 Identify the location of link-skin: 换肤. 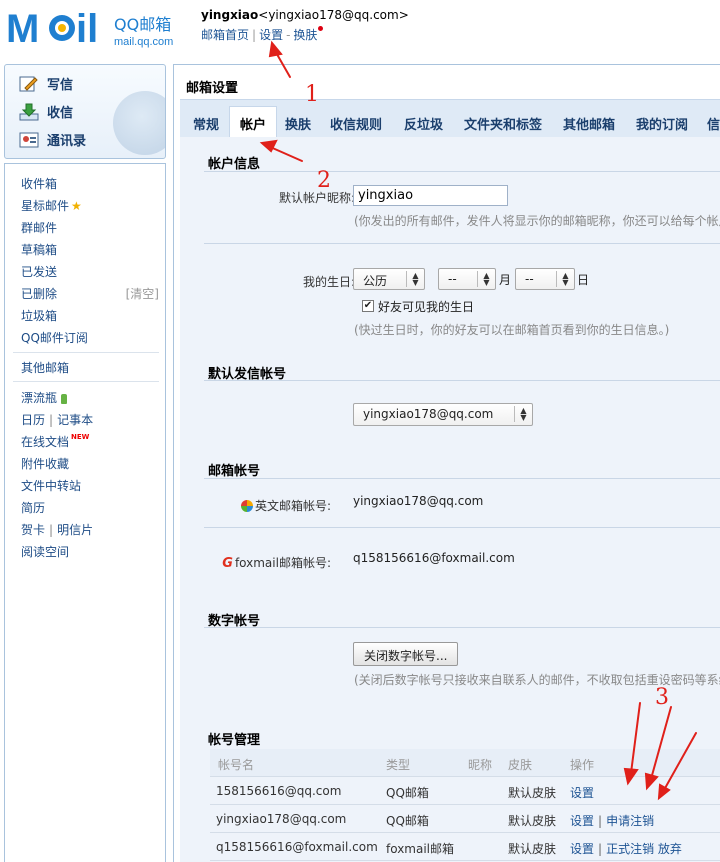
(305, 35).